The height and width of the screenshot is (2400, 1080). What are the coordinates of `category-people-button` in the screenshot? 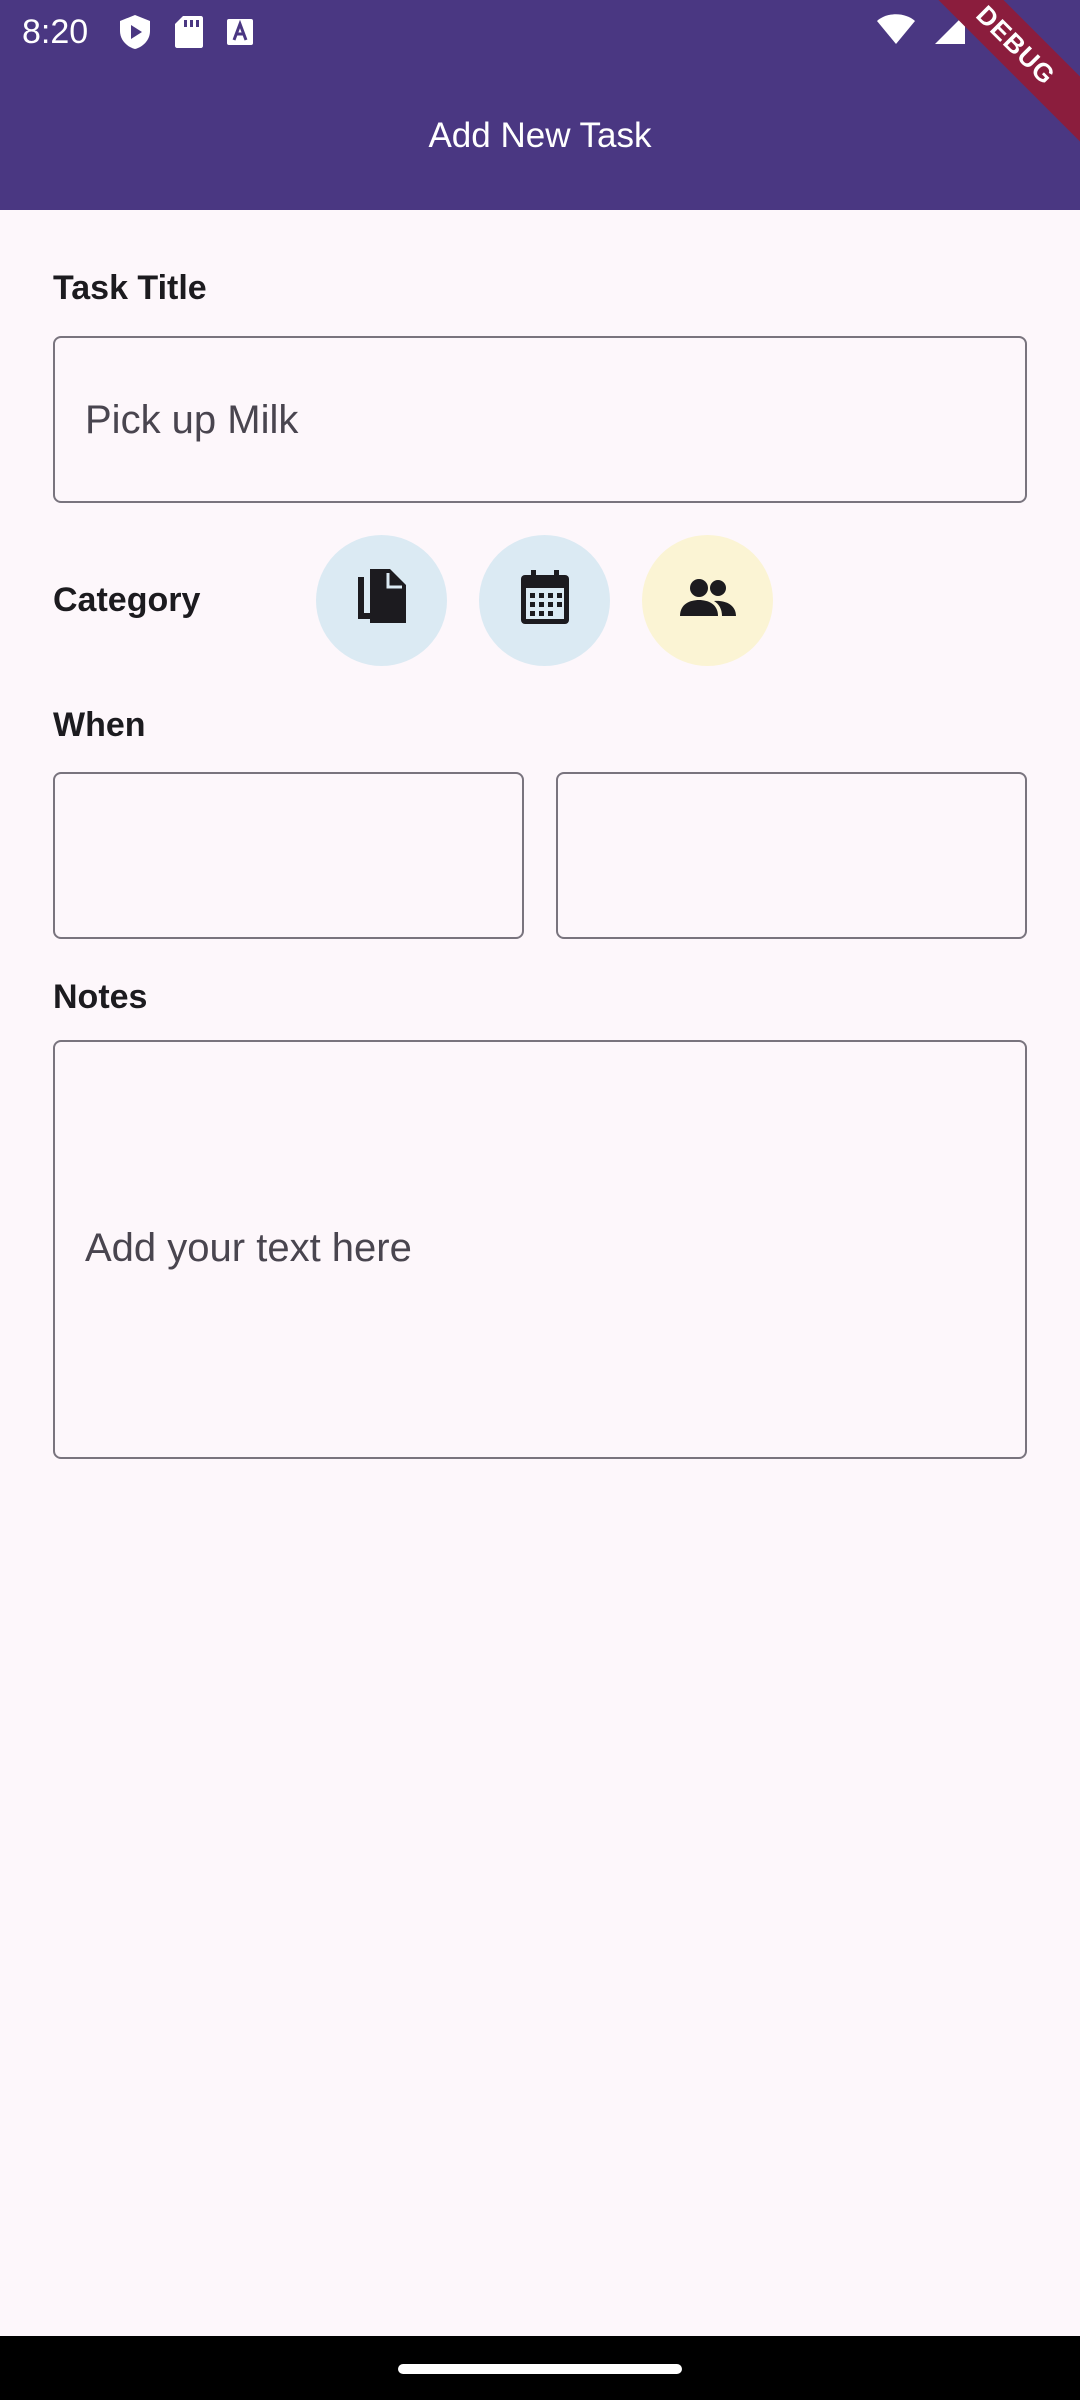 It's located at (707, 600).